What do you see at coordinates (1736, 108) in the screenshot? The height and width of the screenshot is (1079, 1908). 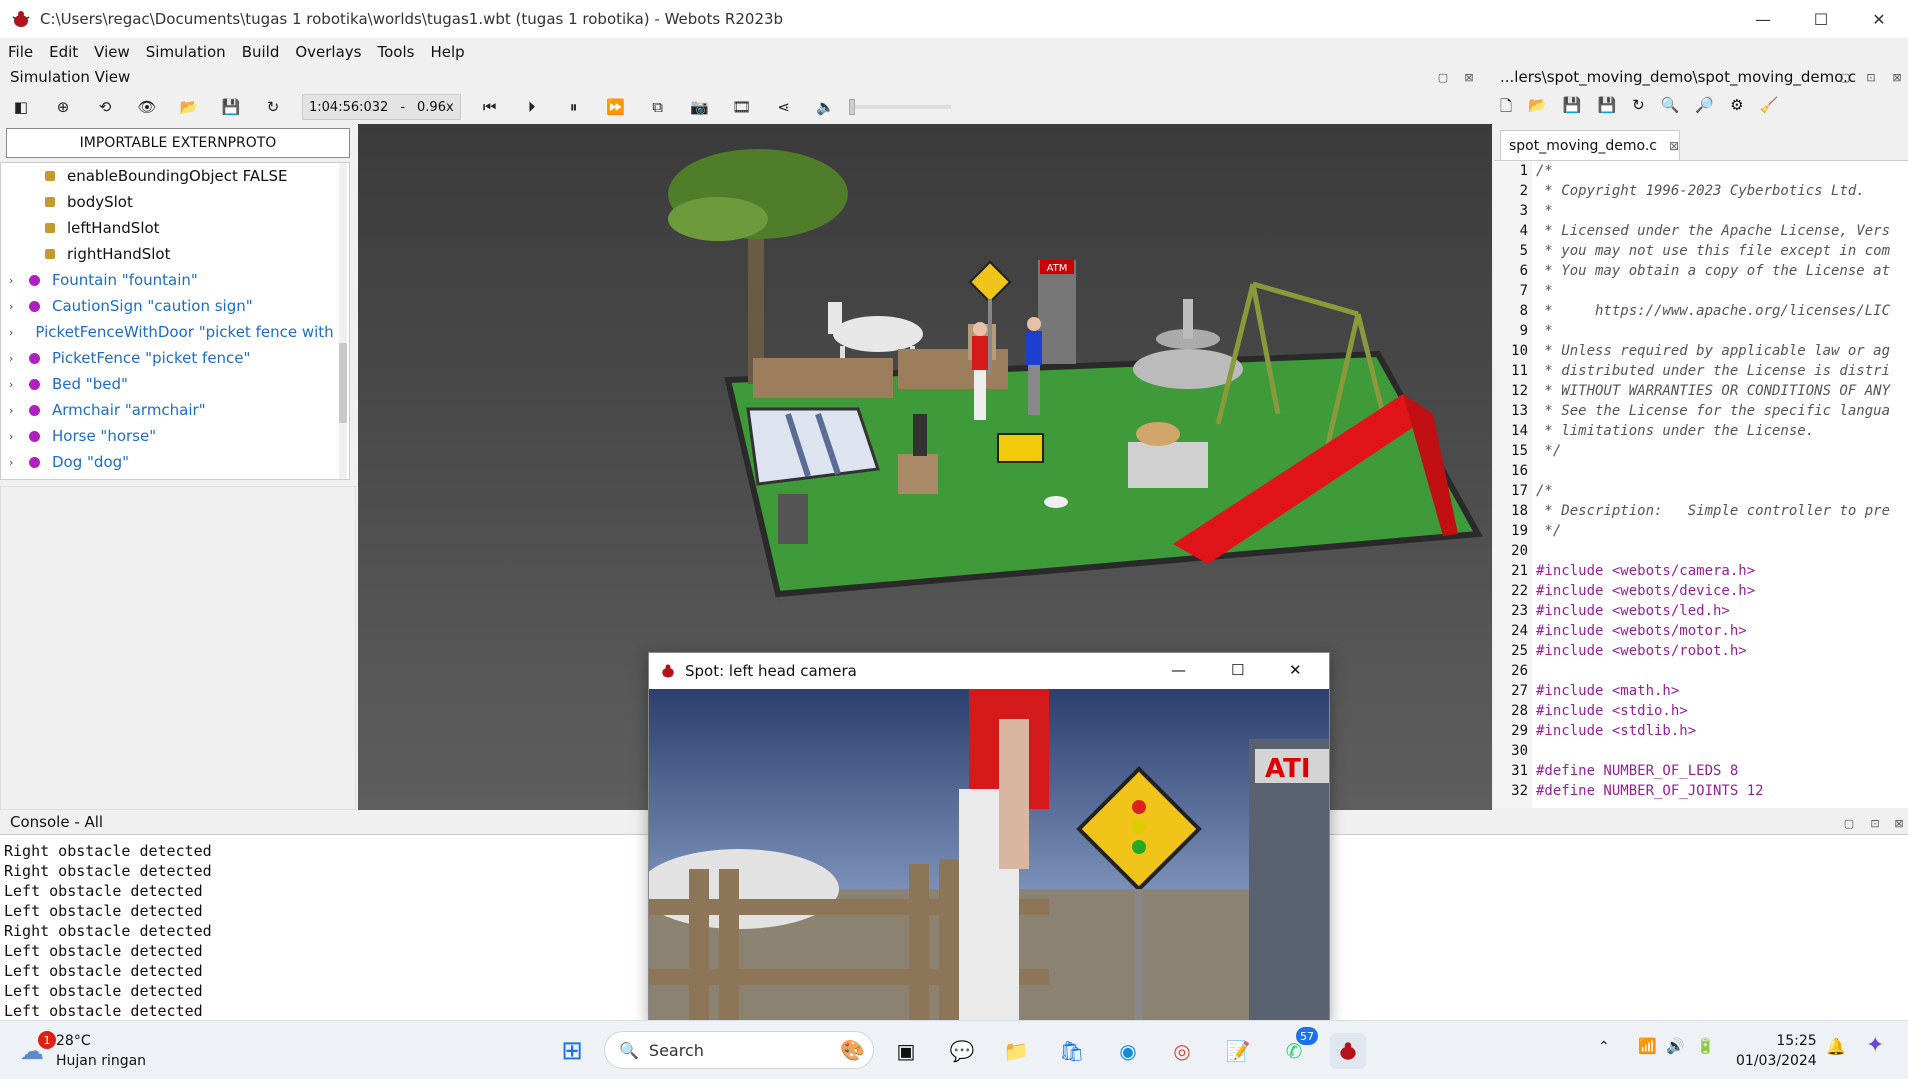 I see `build-icon: ⚙` at bounding box center [1736, 108].